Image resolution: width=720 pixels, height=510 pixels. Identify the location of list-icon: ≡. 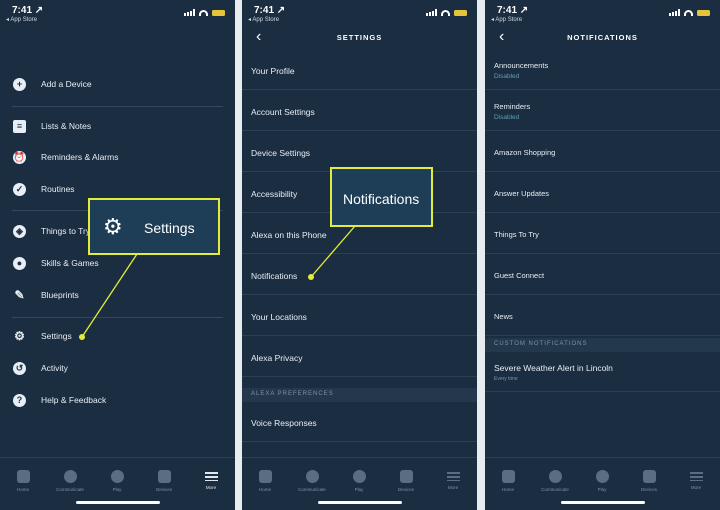
(19, 126).